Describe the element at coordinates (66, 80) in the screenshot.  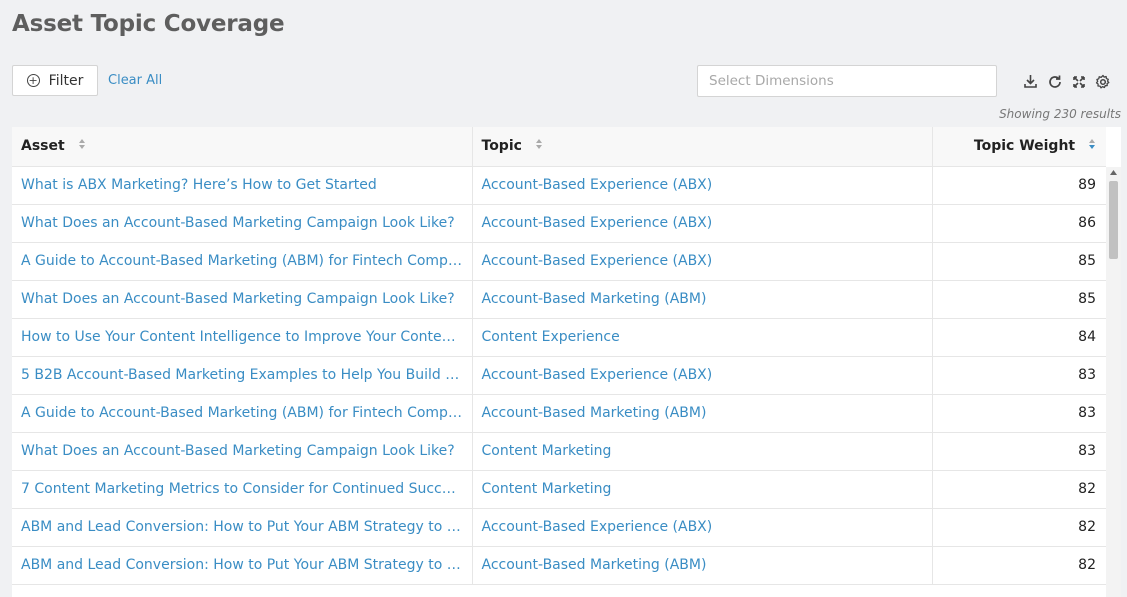
I see `filter-label: Filter` at that location.